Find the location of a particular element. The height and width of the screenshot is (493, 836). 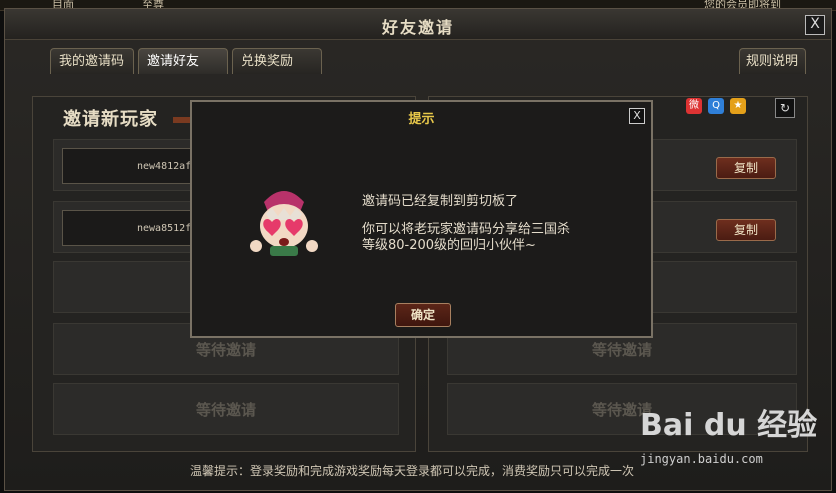

tab-my-invite-code: 我的邀请码 is located at coordinates (92, 61).